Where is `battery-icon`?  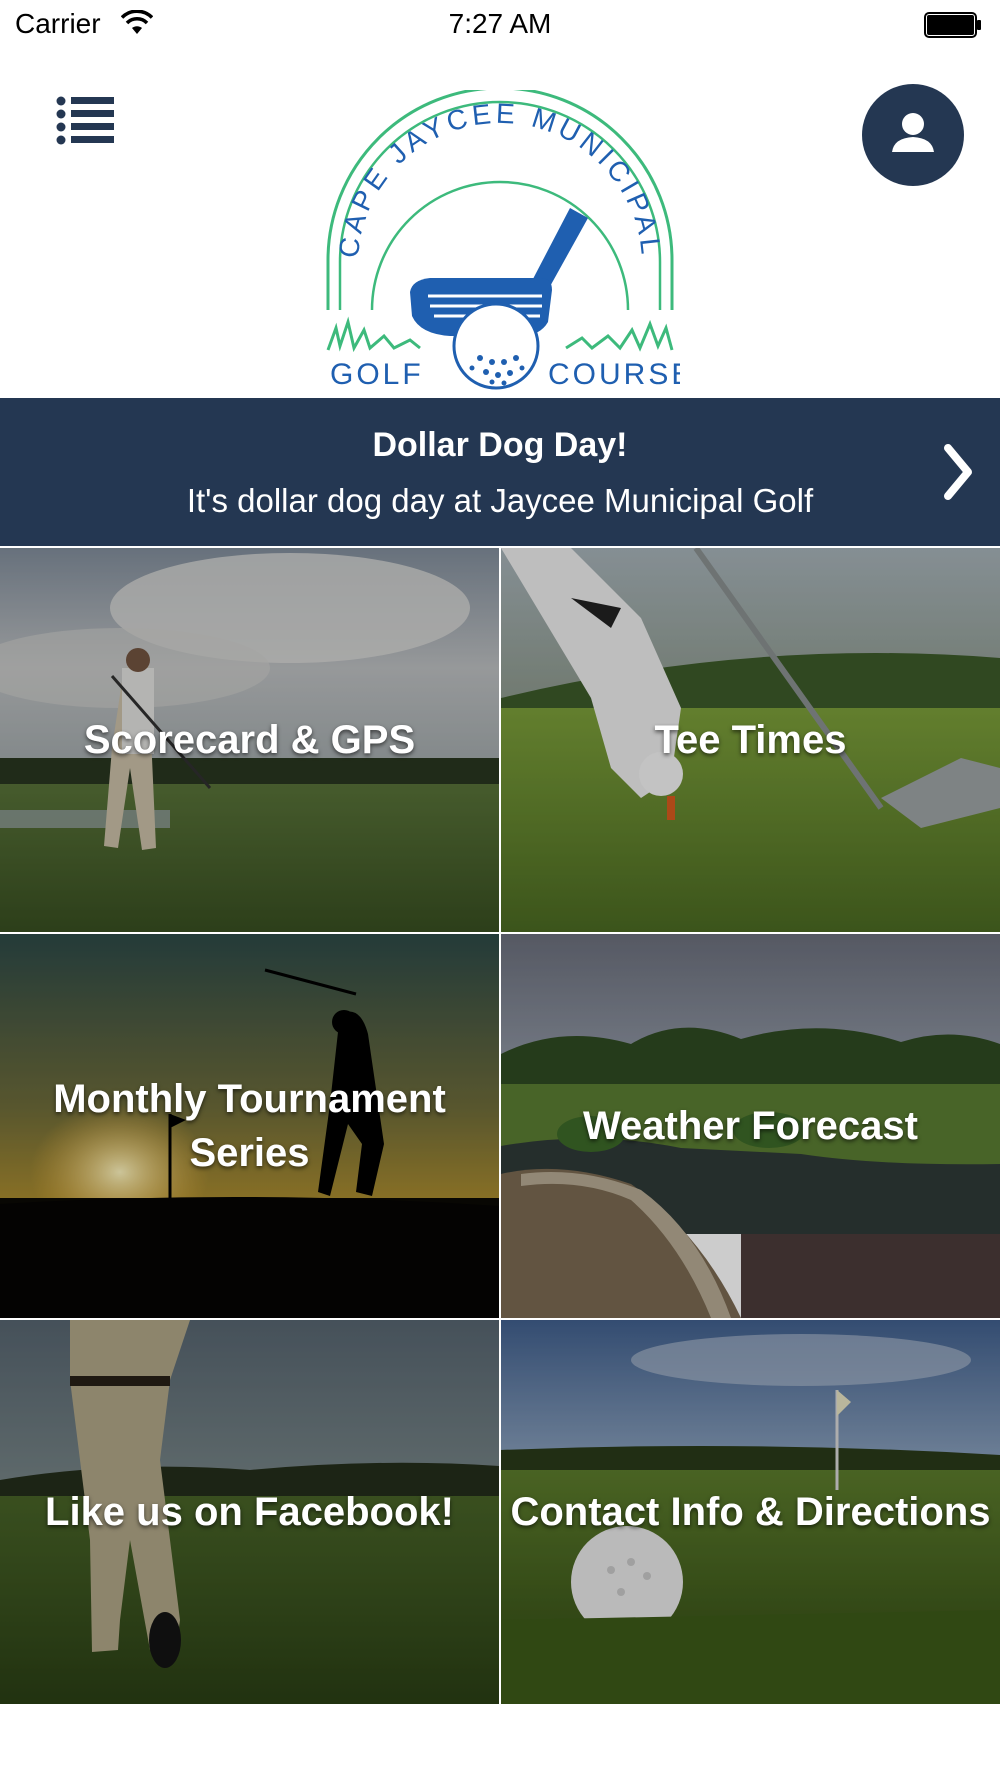
battery-icon is located at coordinates (952, 25).